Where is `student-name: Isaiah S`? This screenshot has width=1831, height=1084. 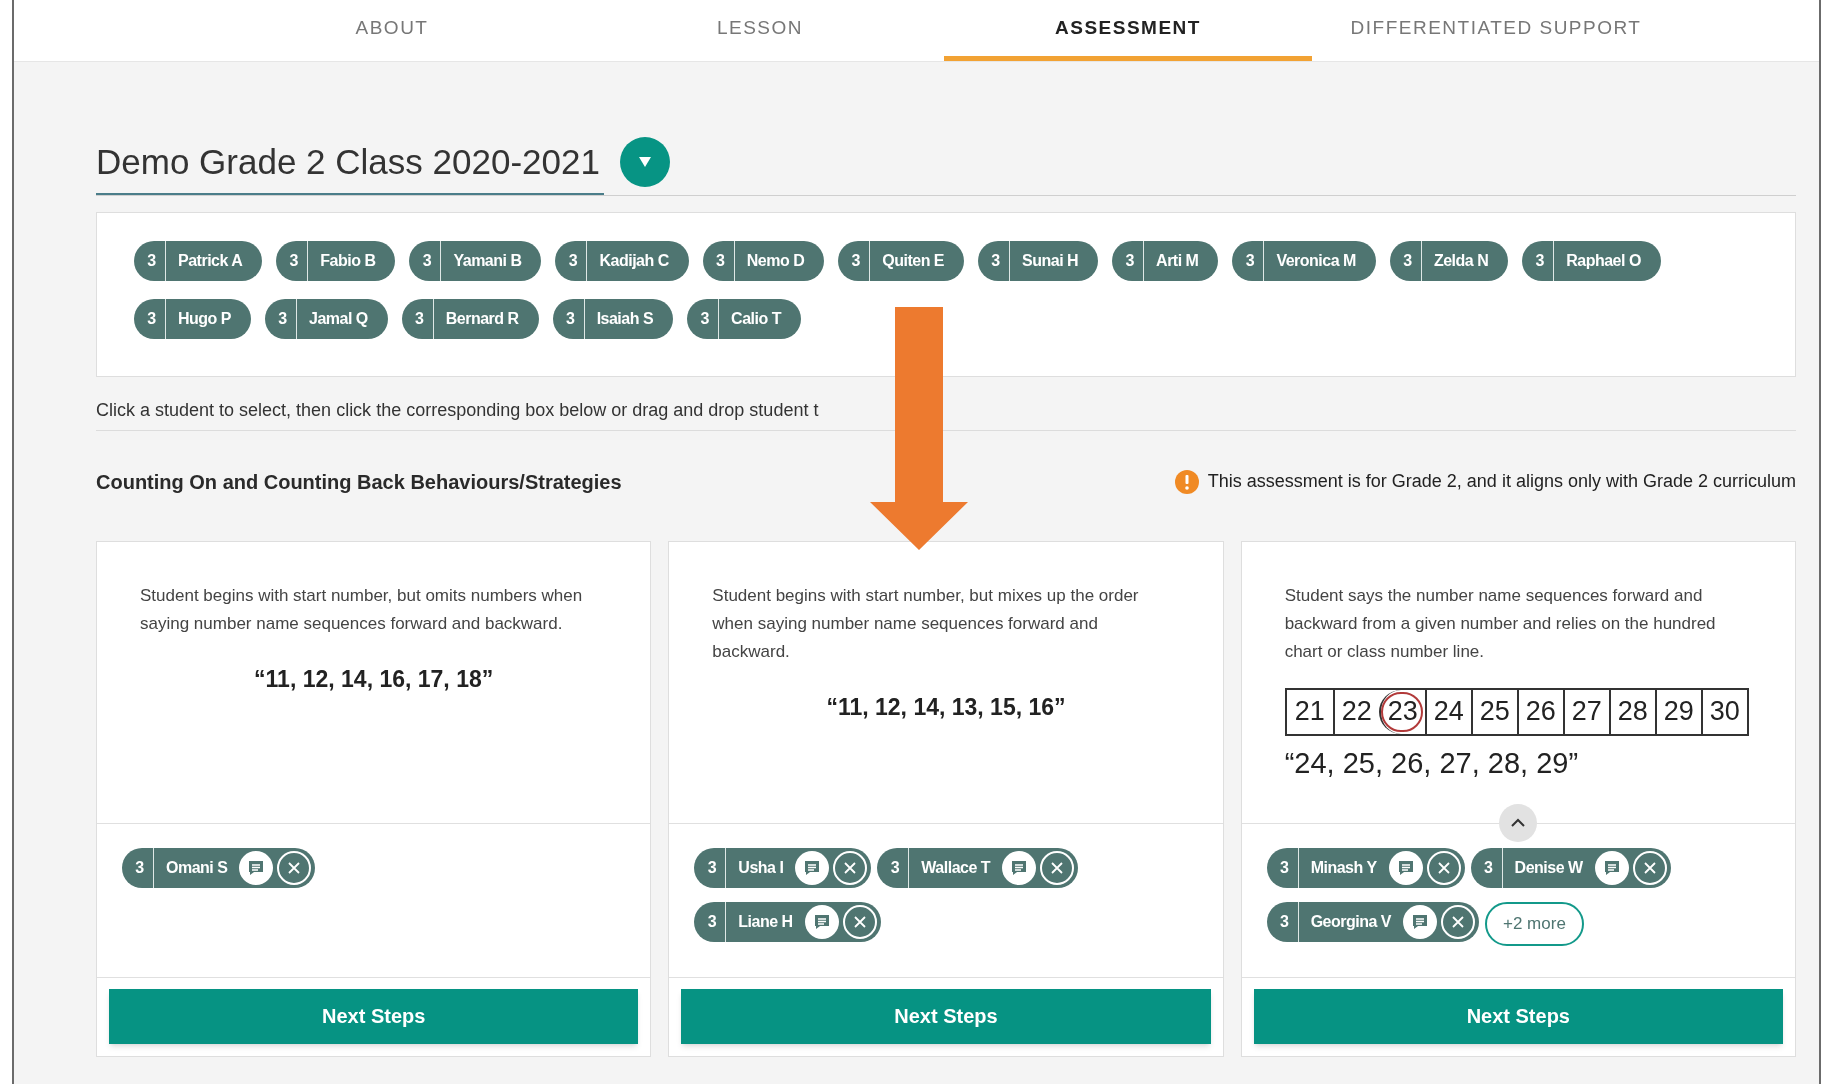 student-name: Isaiah S is located at coordinates (625, 318).